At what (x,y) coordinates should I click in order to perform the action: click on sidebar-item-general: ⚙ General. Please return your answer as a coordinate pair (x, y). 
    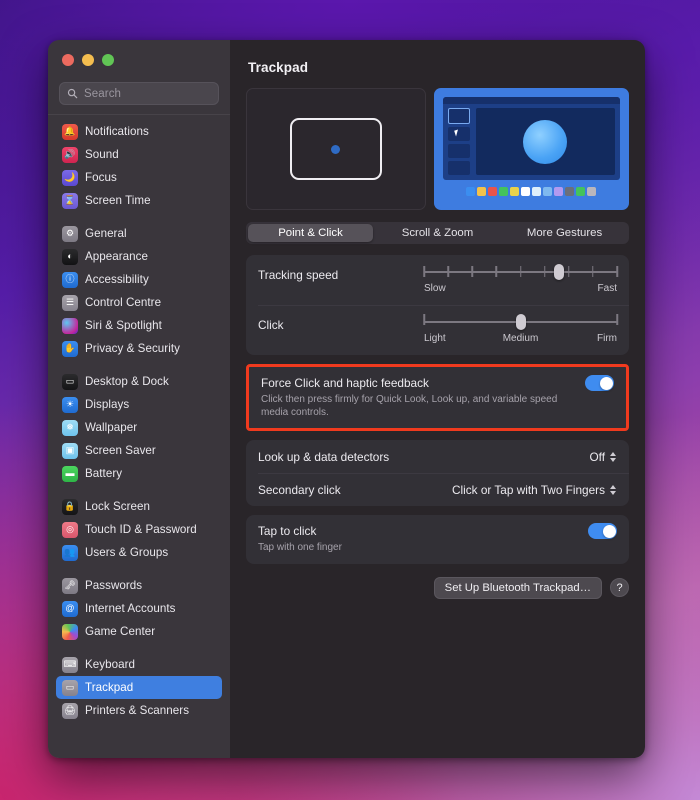
    Looking at the image, I should click on (139, 233).